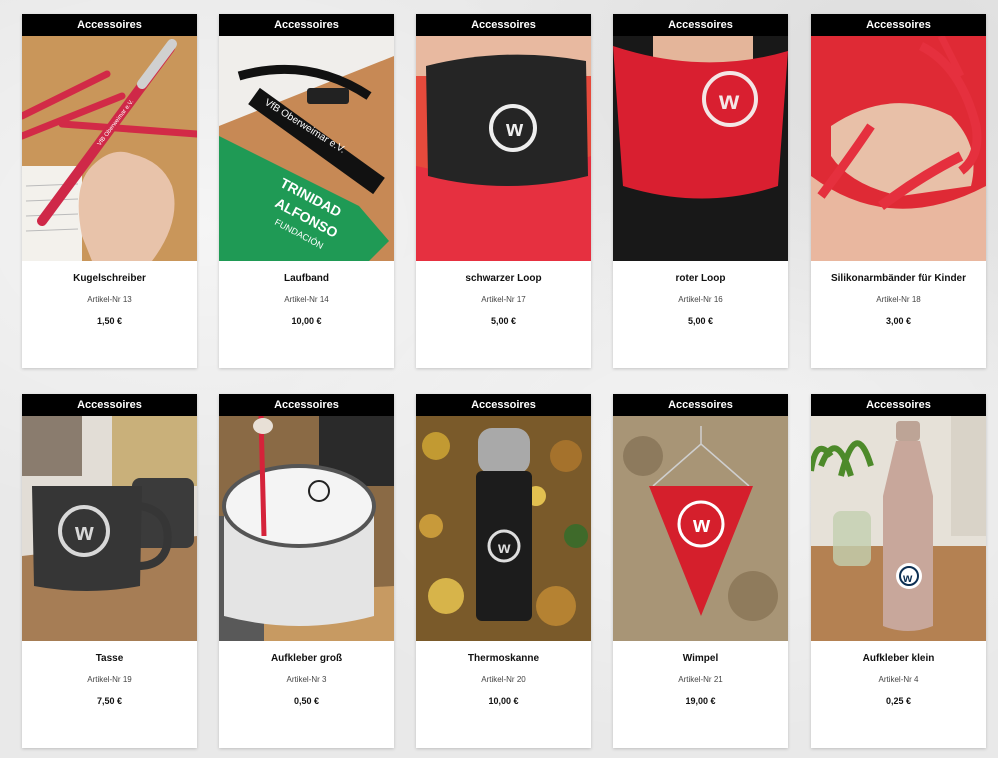  Describe the element at coordinates (109, 658) in the screenshot. I see `product-name: Tasse` at that location.